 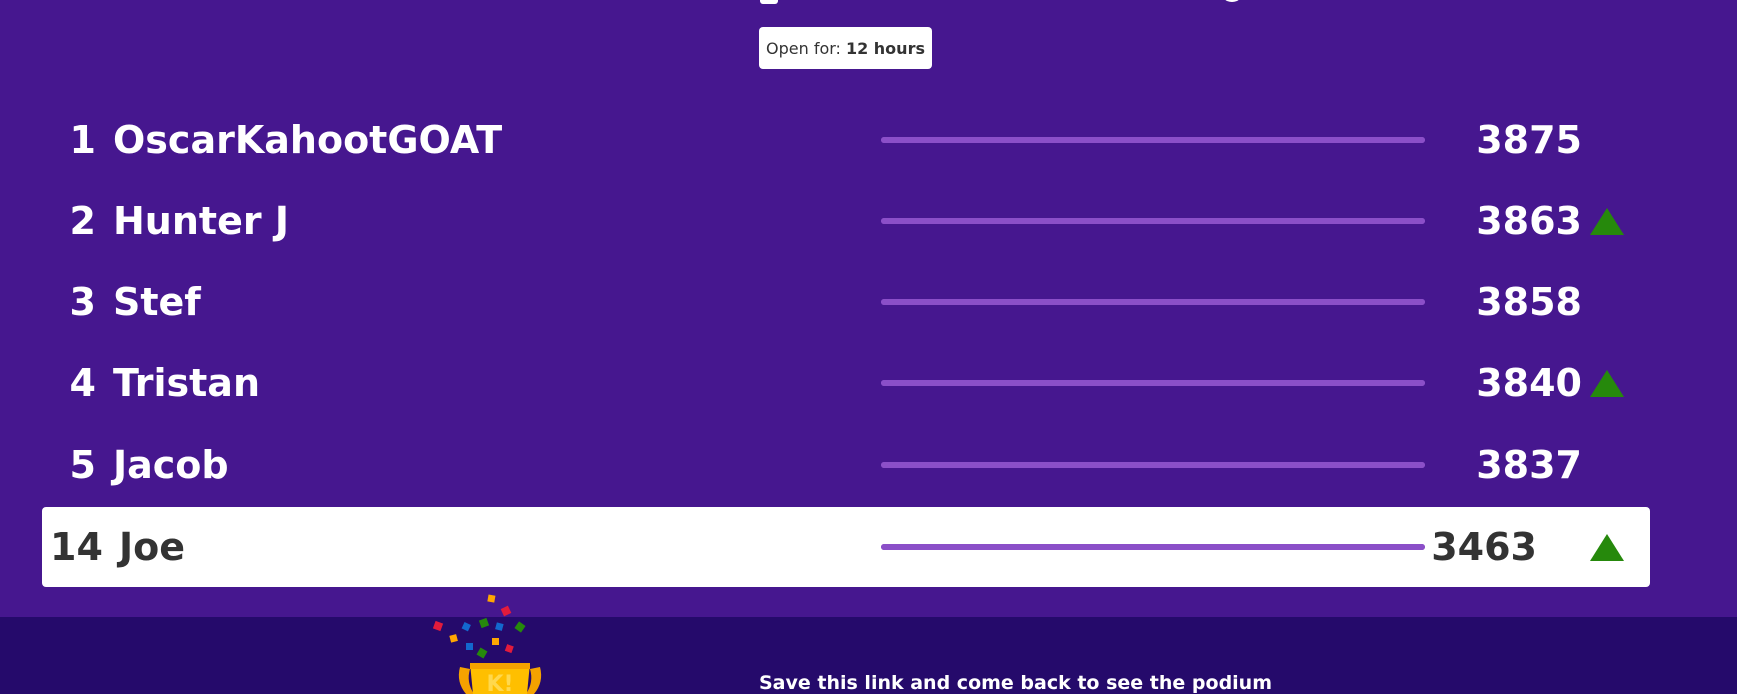 What do you see at coordinates (868, 383) in the screenshot?
I see `leaderboard-row: 4 Tristan 3840` at bounding box center [868, 383].